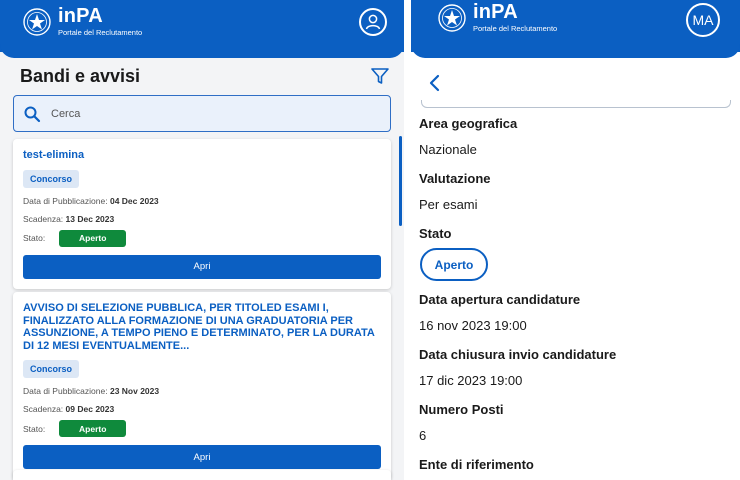 The image size is (740, 480). I want to click on scrollbar, so click(400, 181).